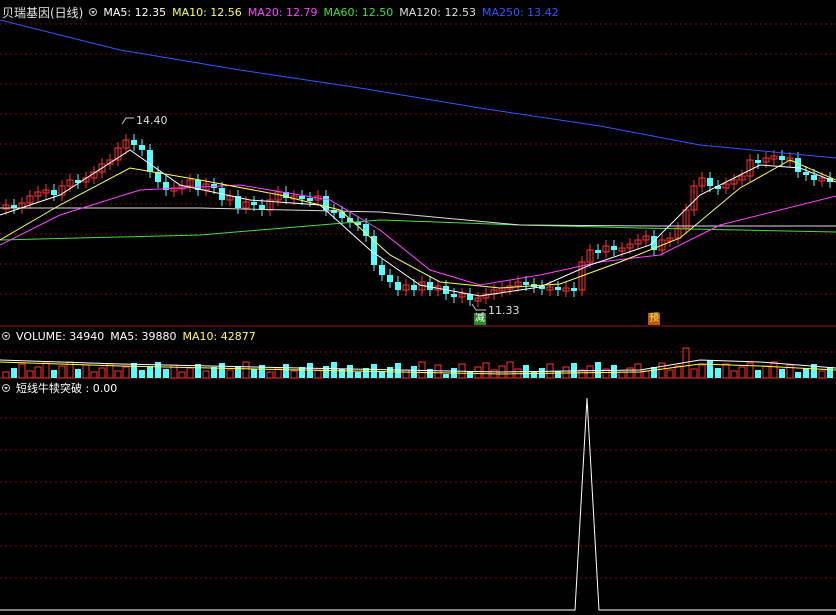 The height and width of the screenshot is (615, 836). I want to click on ma120-line, so click(418, 217).